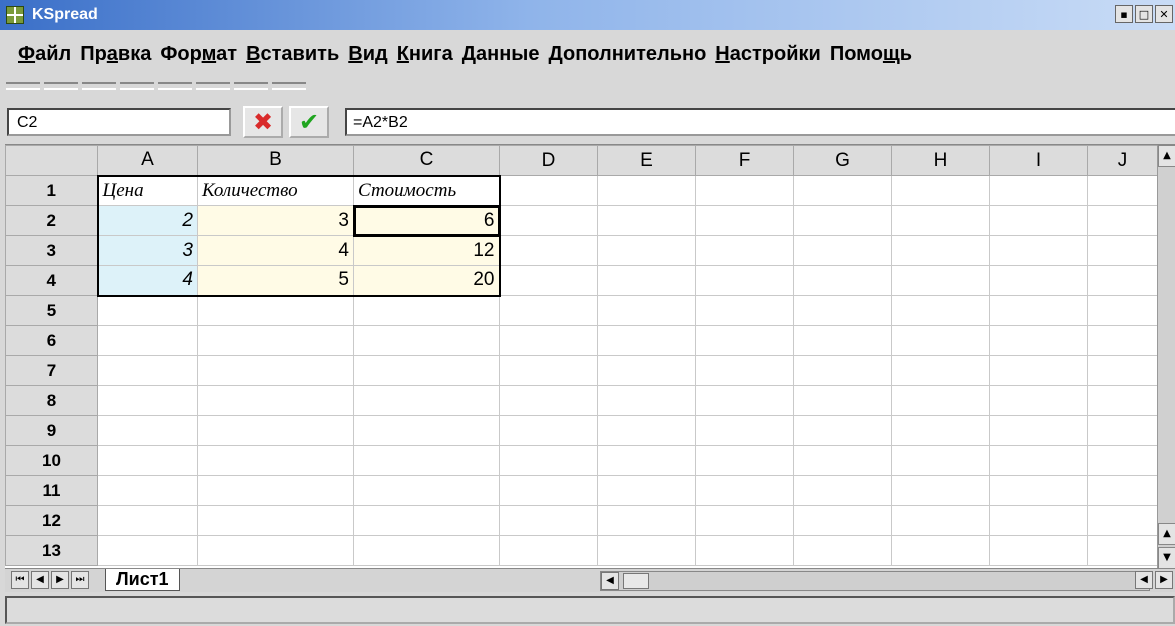 The image size is (1175, 626). What do you see at coordinates (147, 490) in the screenshot?
I see `cell-a11` at bounding box center [147, 490].